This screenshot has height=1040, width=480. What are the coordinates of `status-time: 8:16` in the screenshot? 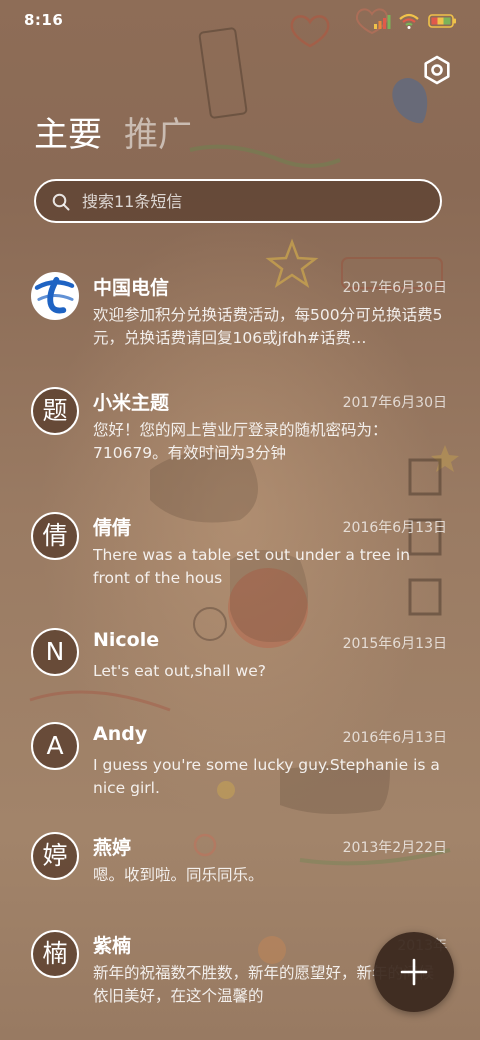 It's located at (44, 20).